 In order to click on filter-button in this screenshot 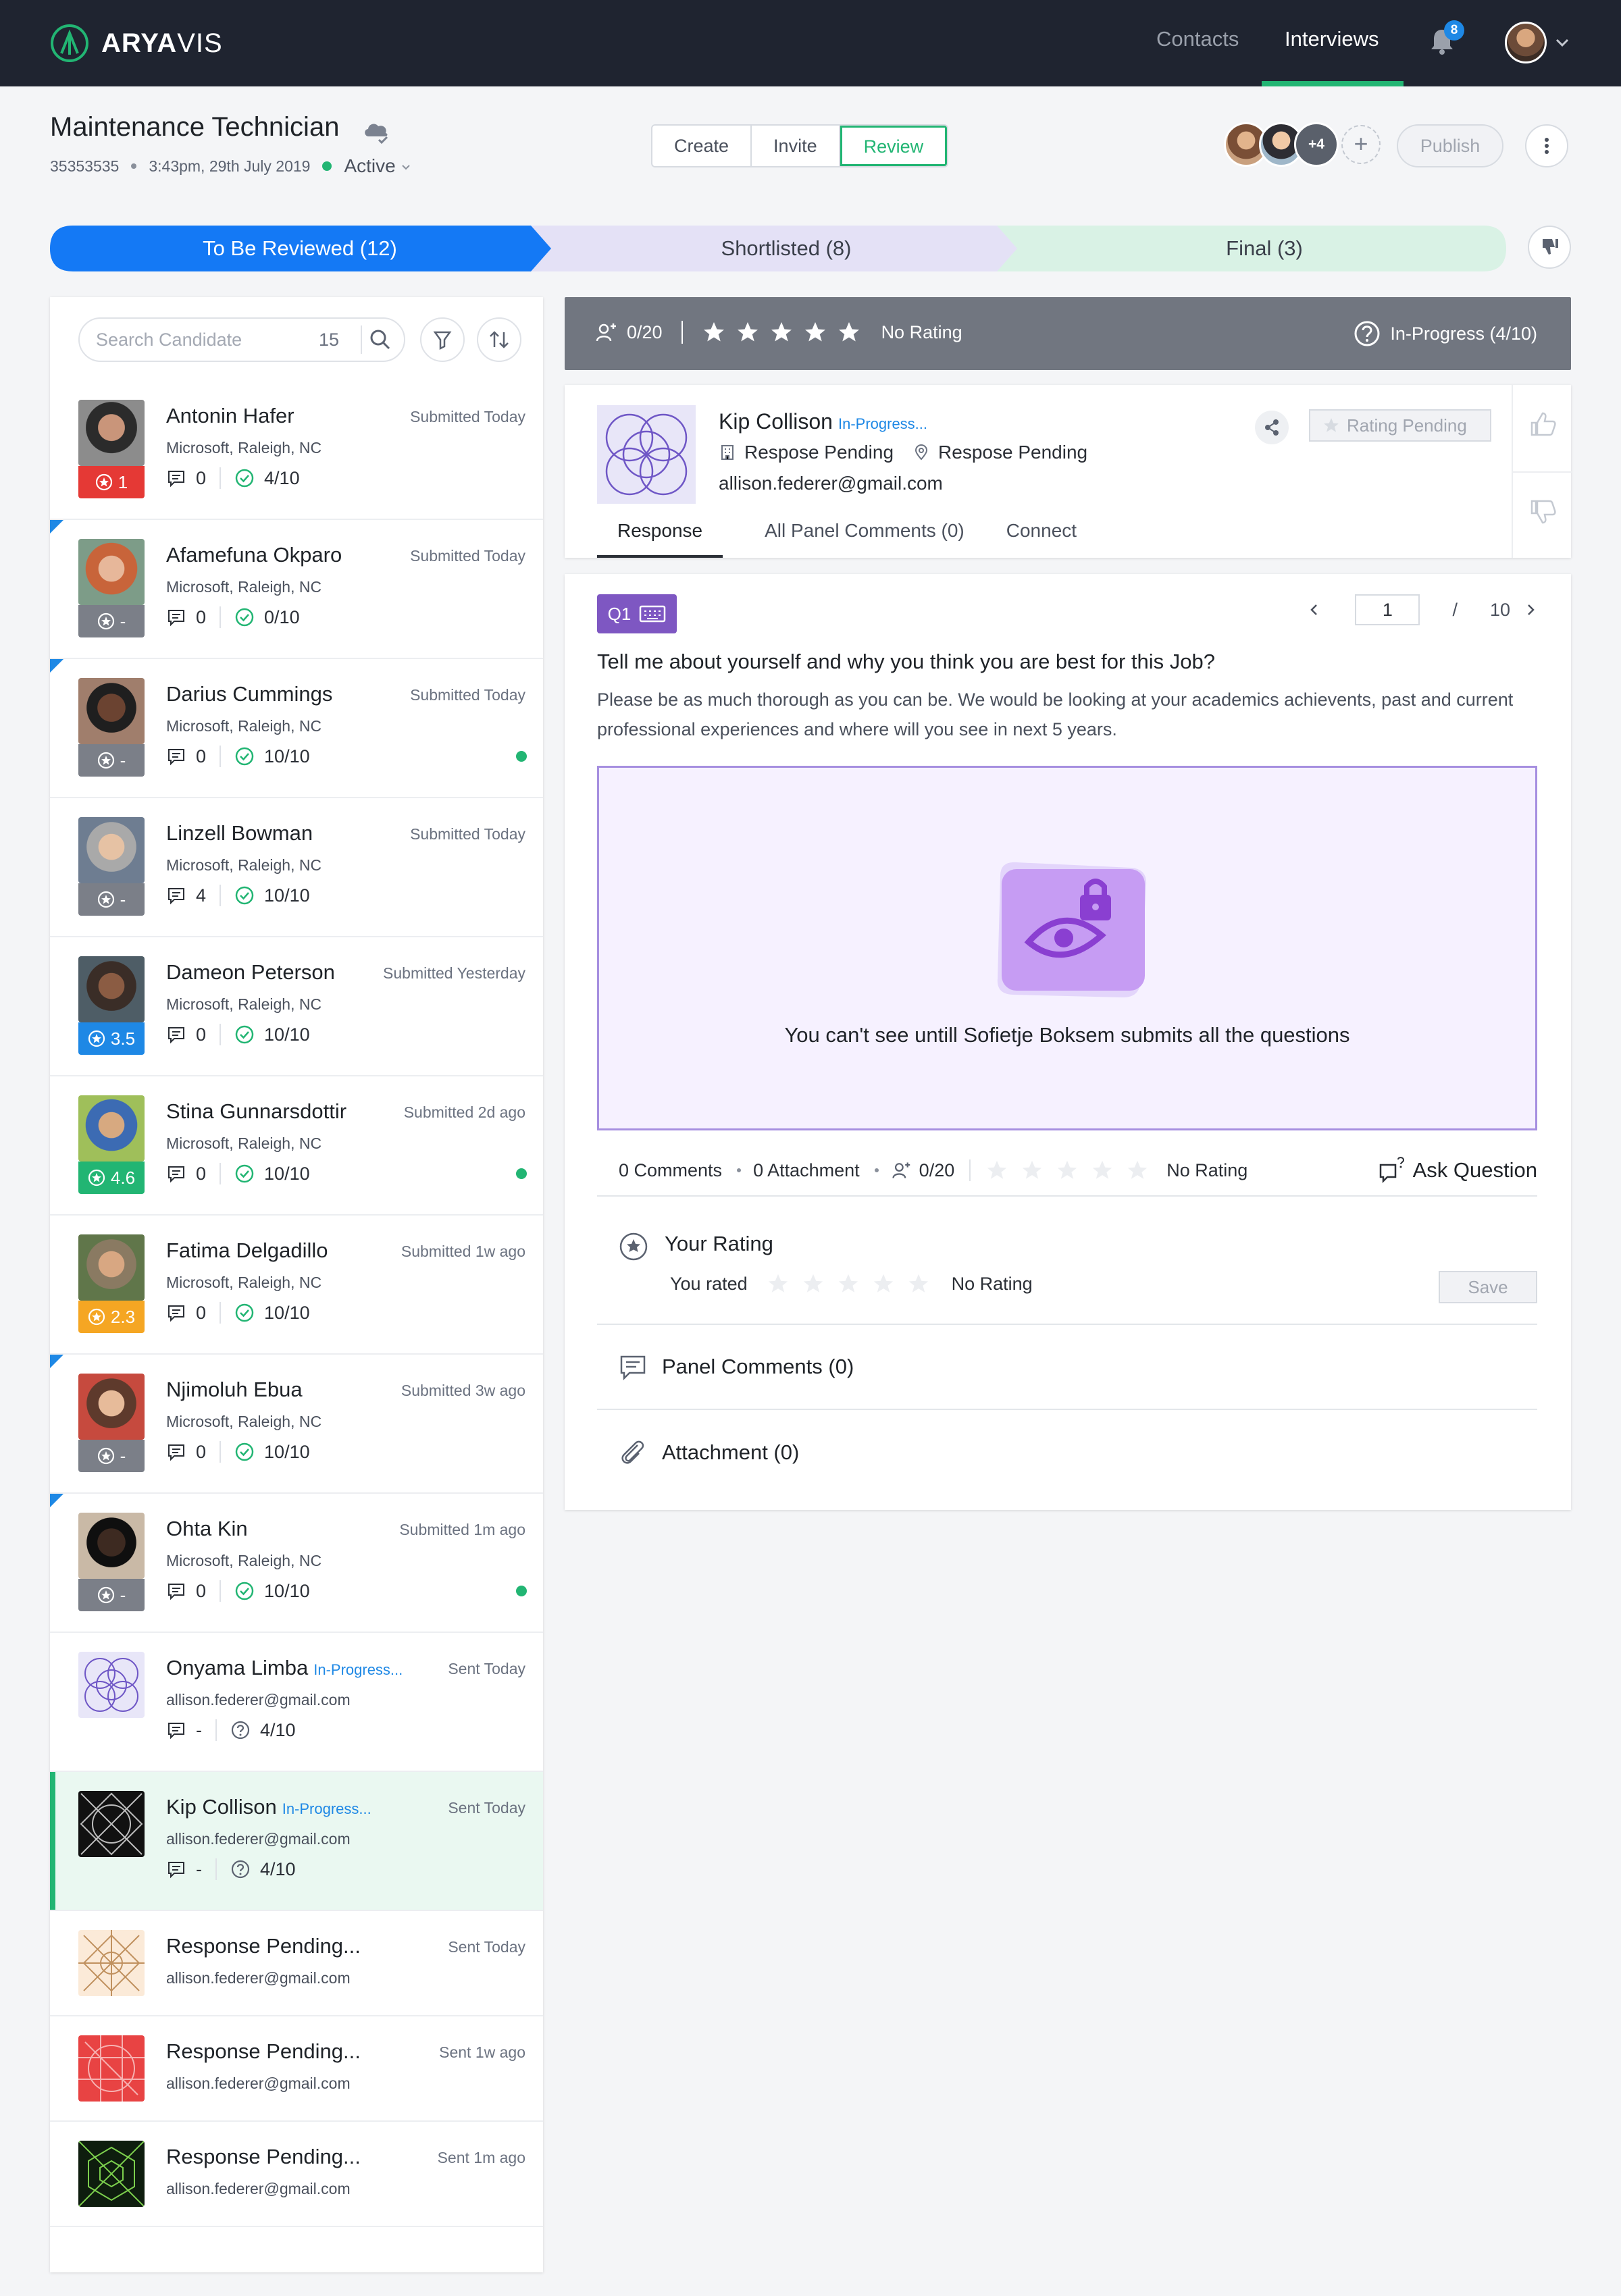, I will do `click(442, 339)`.